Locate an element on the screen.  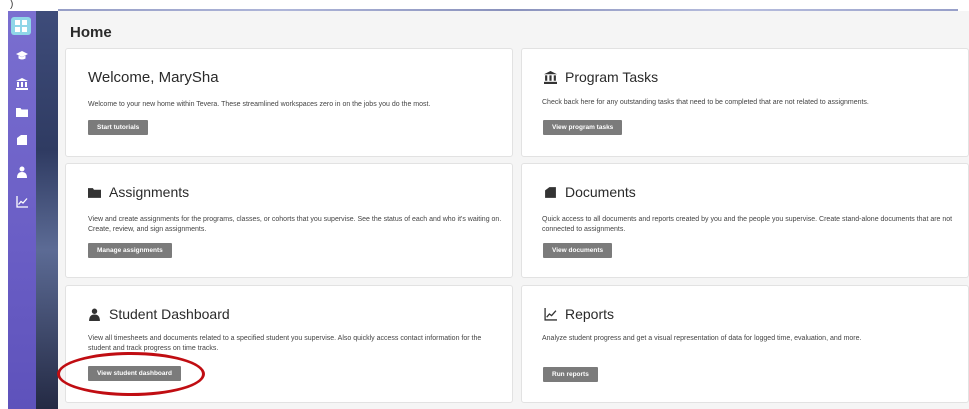
view-documents-button: View documents is located at coordinates (578, 250).